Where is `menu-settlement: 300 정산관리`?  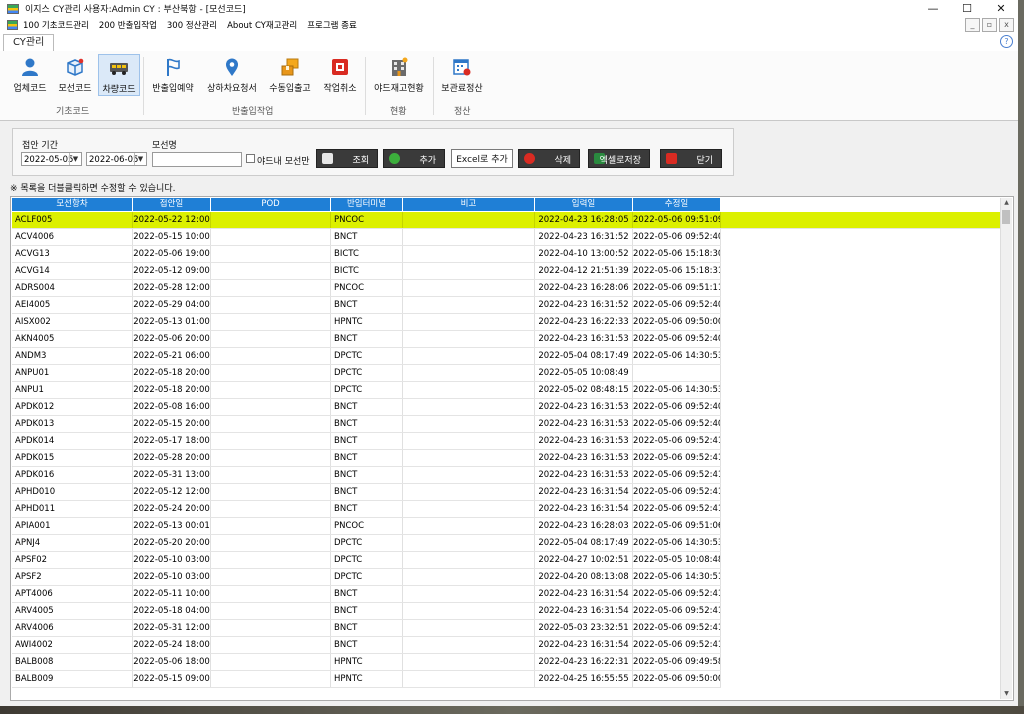 menu-settlement: 300 정산관리 is located at coordinates (192, 25).